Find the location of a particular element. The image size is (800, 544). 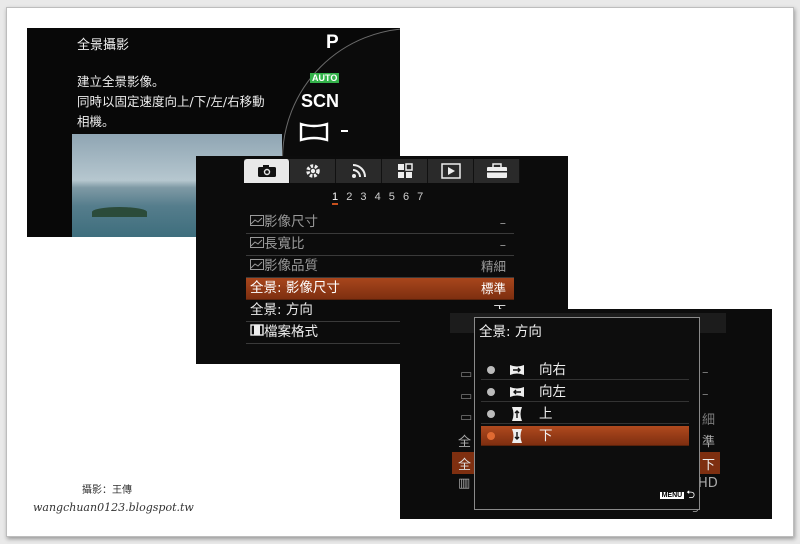

bg-value: HD is located at coordinates (708, 483).